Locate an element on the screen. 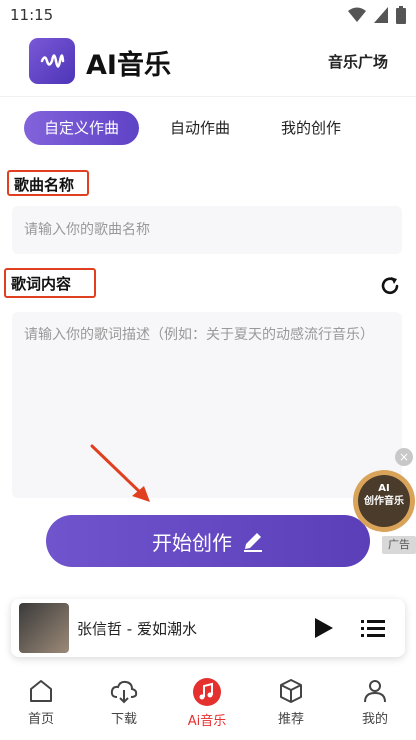  play-icon is located at coordinates (323, 628).